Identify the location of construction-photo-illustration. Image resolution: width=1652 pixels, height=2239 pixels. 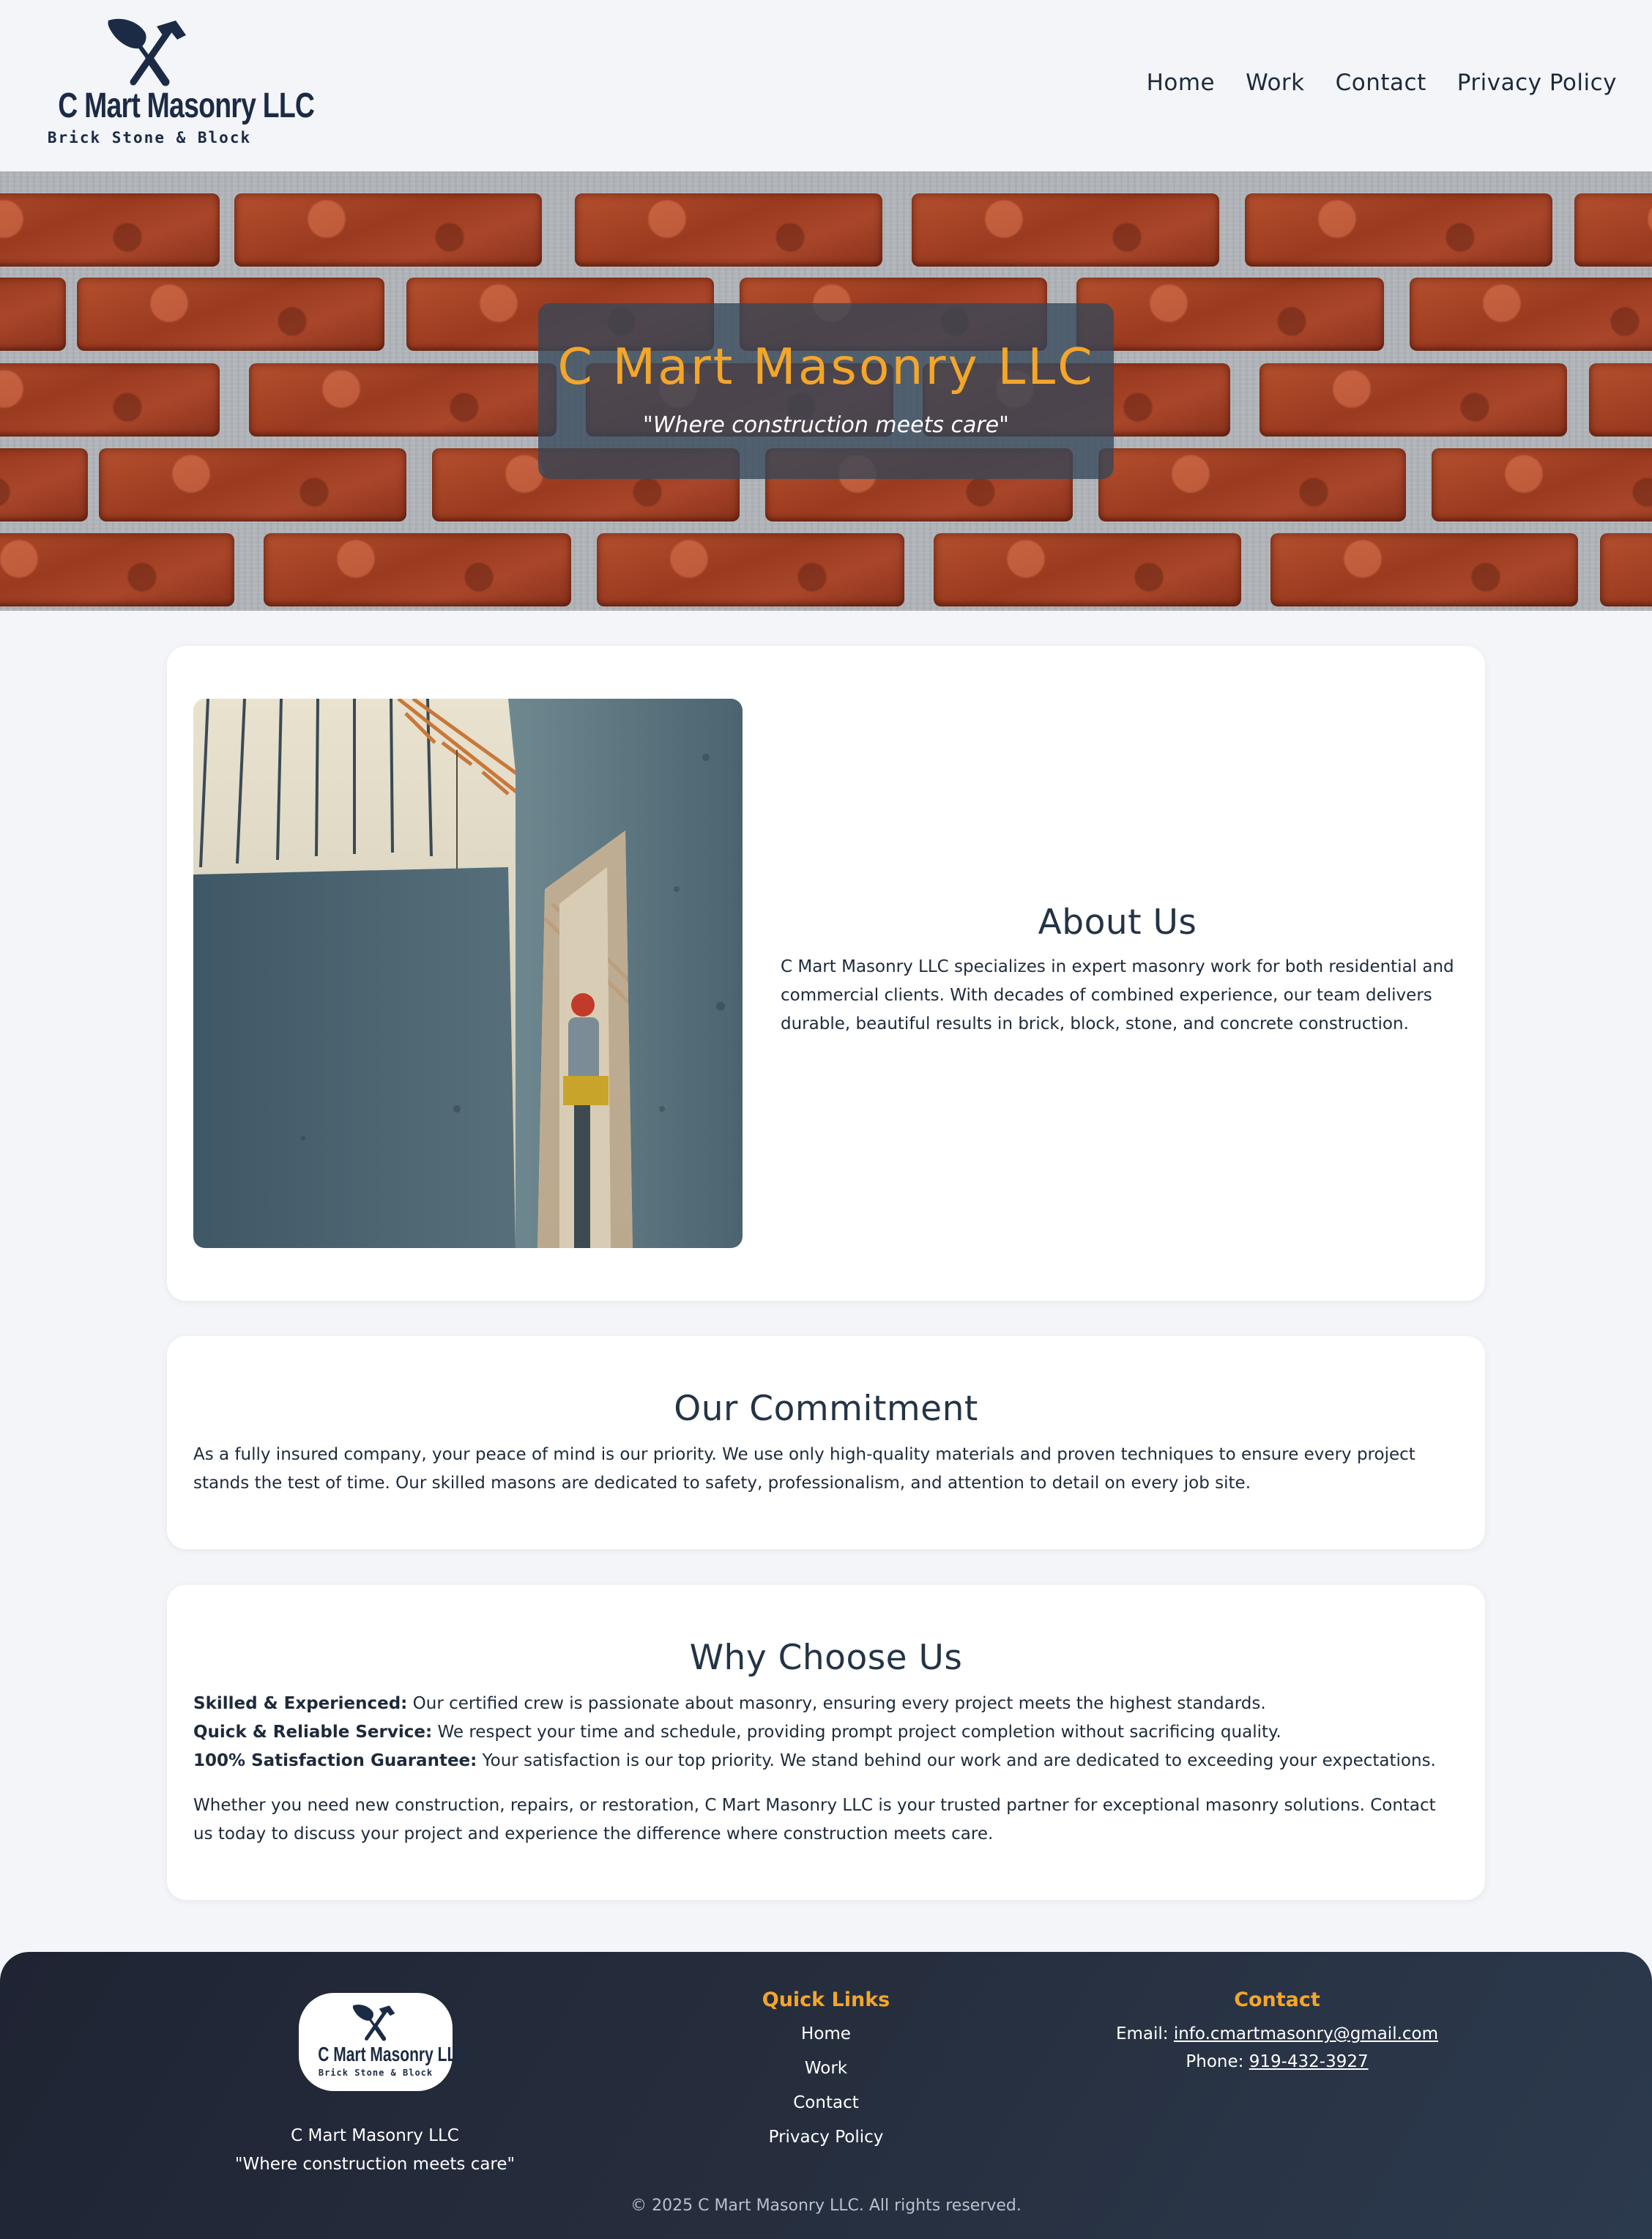
(468, 973).